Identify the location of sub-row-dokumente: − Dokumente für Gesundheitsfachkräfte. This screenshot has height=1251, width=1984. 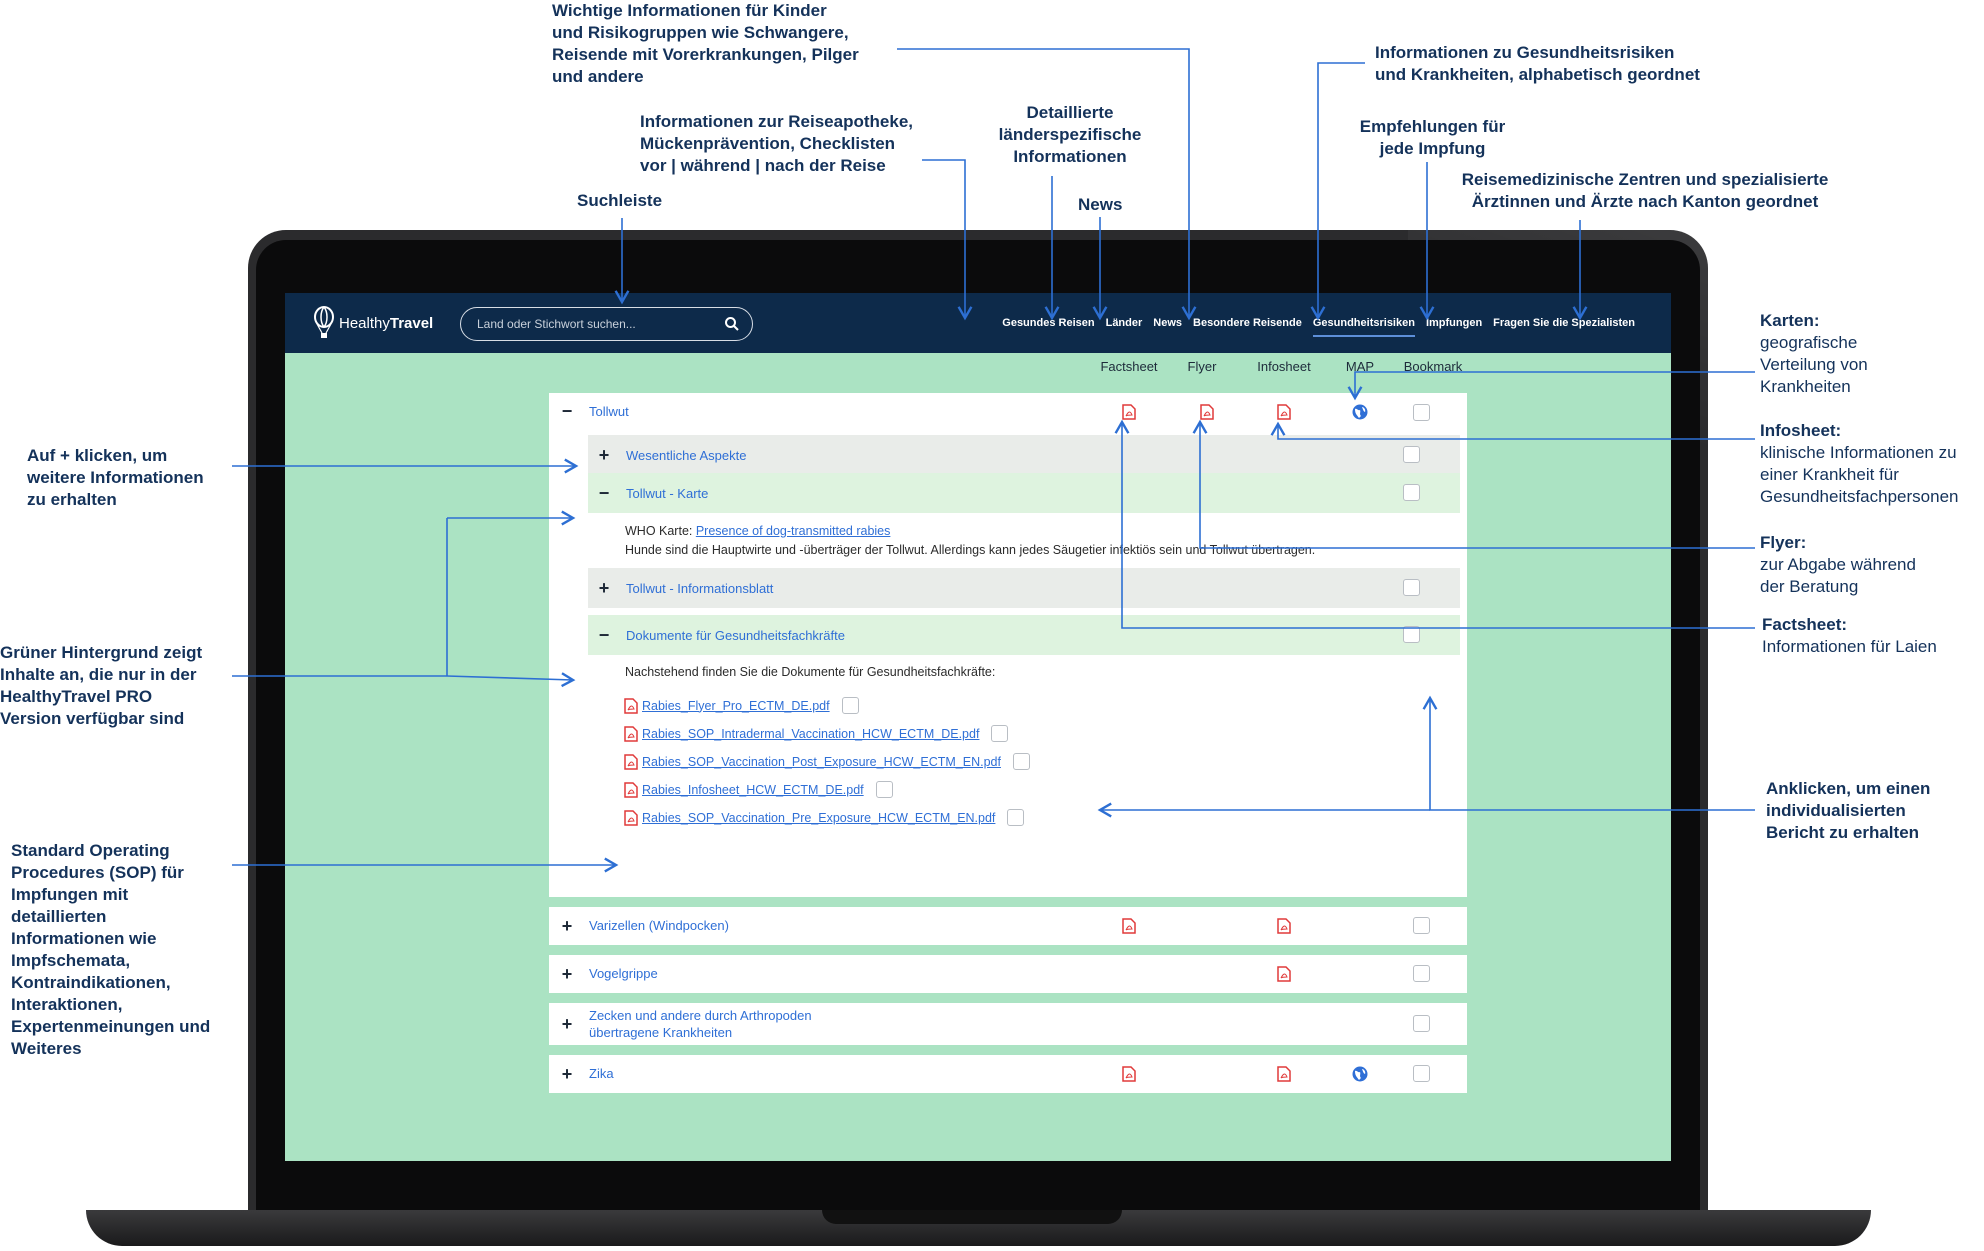
(1024, 635).